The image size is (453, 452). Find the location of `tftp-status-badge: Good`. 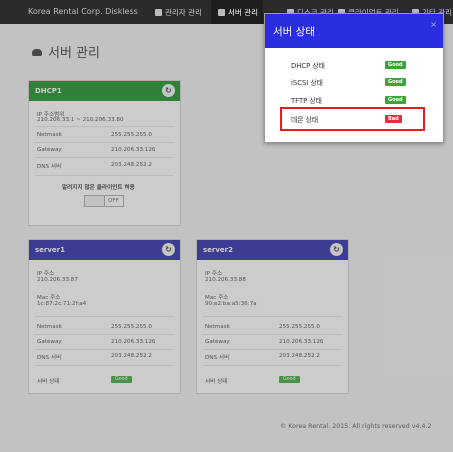

tftp-status-badge: Good is located at coordinates (395, 100).